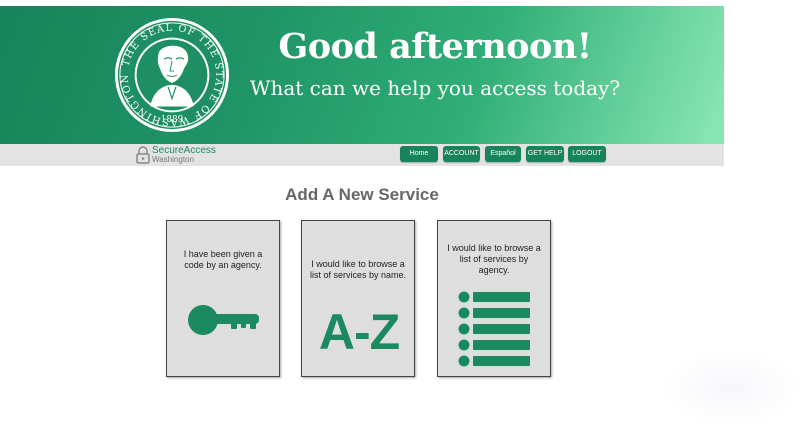  I want to click on page-title: Add A New Service, so click(362, 194).